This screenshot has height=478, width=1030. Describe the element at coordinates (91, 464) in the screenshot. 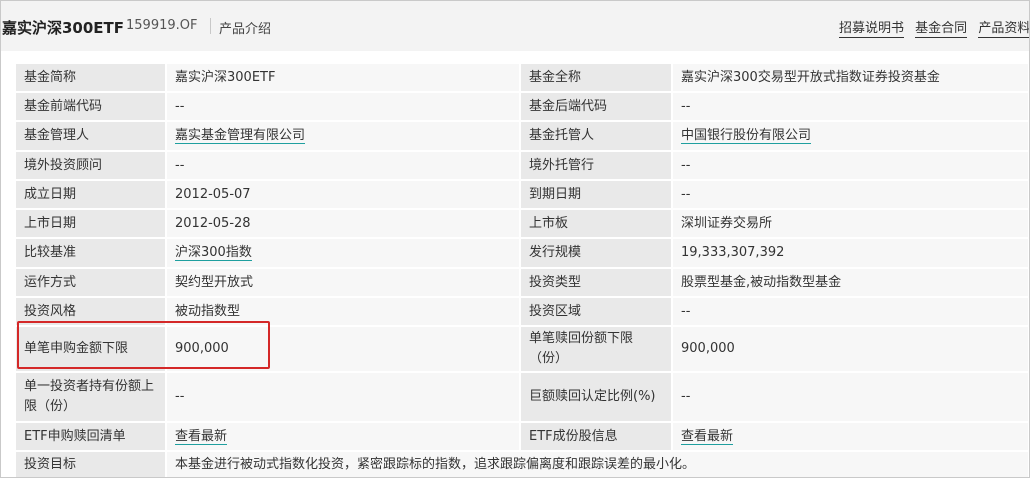

I see `investment-objective-label: 投资目标` at that location.